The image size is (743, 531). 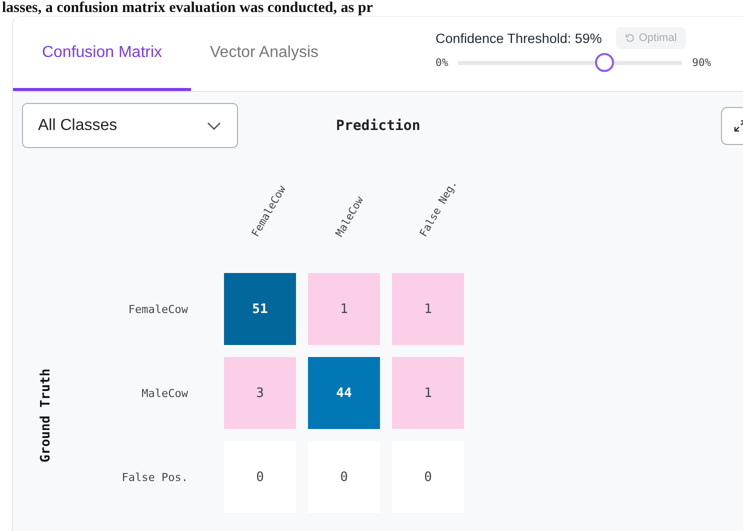 What do you see at coordinates (260, 393) in the screenshot?
I see `matrix-cell: 3` at bounding box center [260, 393].